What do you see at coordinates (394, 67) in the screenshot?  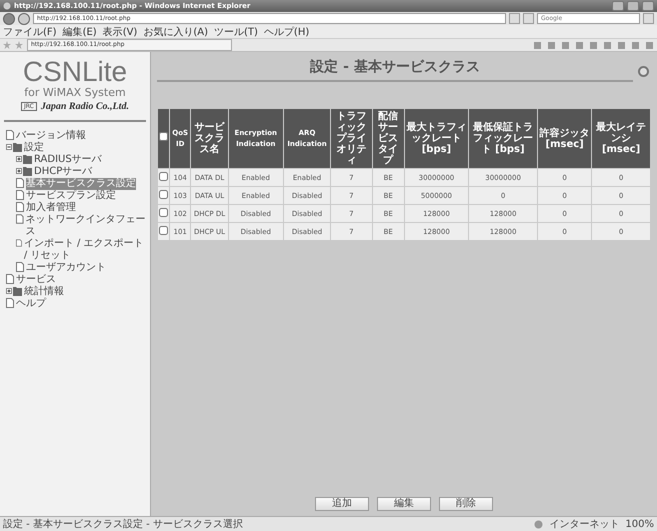 I see `page-title: 設定 - 基本サービスクラス` at bounding box center [394, 67].